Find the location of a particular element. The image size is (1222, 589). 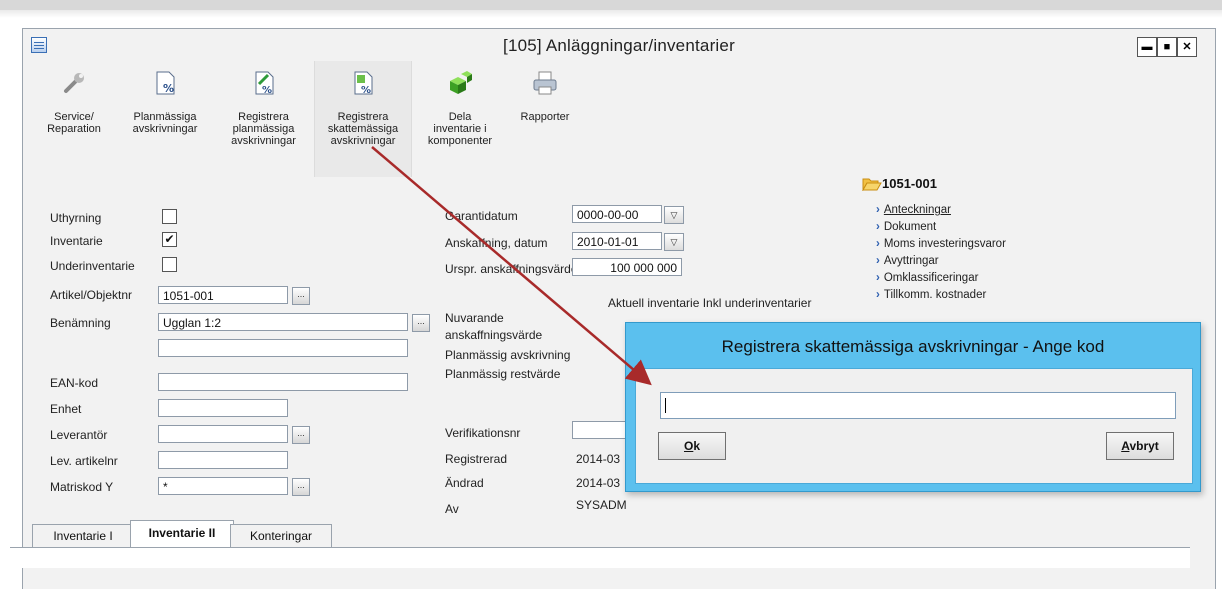

document-percent-icon: % is located at coordinates (165, 83).